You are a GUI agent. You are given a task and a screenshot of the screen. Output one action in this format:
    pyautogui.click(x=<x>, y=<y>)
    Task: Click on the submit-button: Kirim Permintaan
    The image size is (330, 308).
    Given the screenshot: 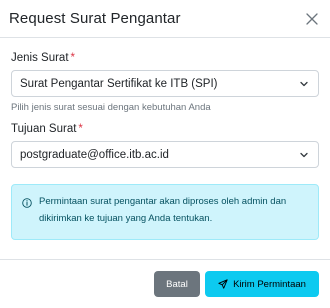 What is the action you would take?
    pyautogui.click(x=262, y=284)
    